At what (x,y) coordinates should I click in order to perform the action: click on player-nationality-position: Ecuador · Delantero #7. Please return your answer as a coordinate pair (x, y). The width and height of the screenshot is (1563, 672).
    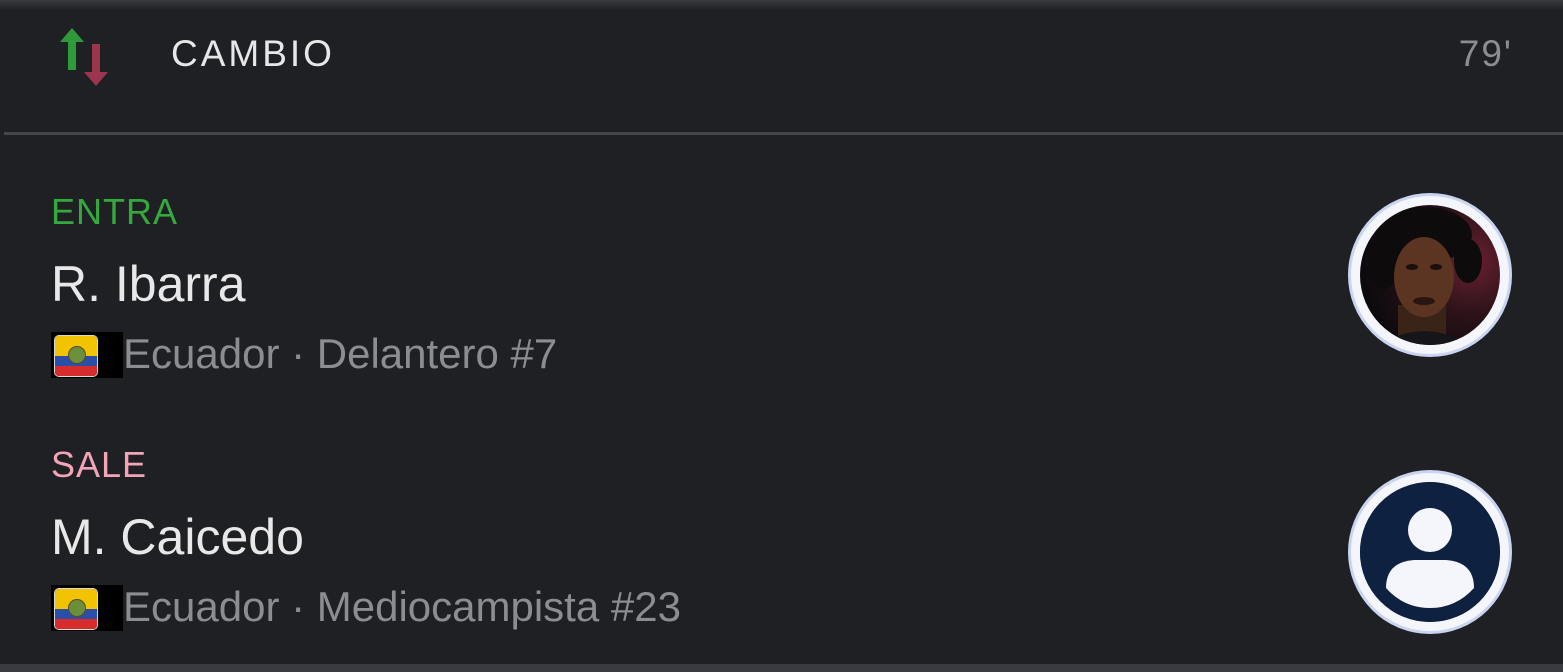
    Looking at the image, I should click on (340, 353).